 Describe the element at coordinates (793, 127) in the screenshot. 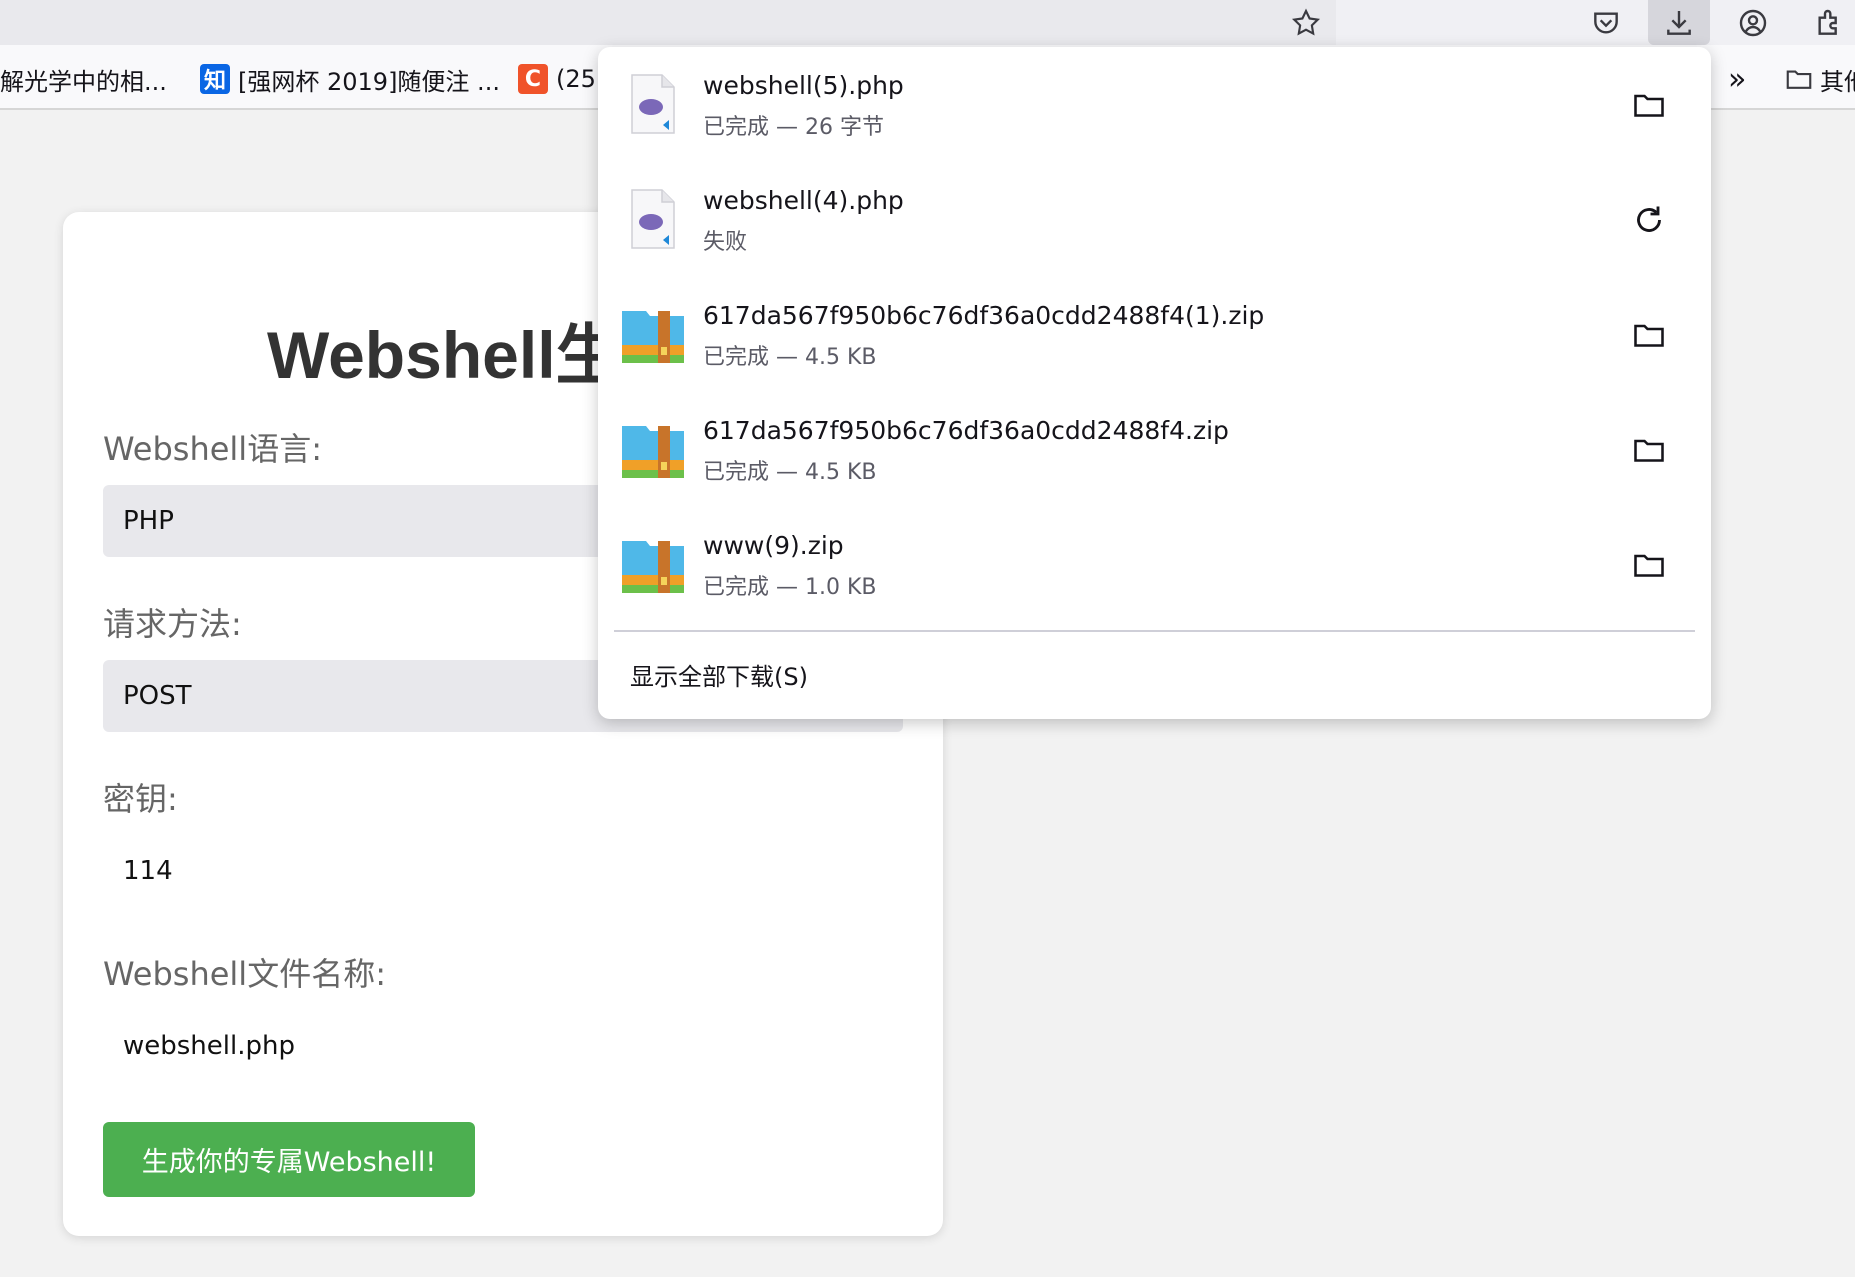

I see `download-status: 已完成 — 26 字节` at that location.